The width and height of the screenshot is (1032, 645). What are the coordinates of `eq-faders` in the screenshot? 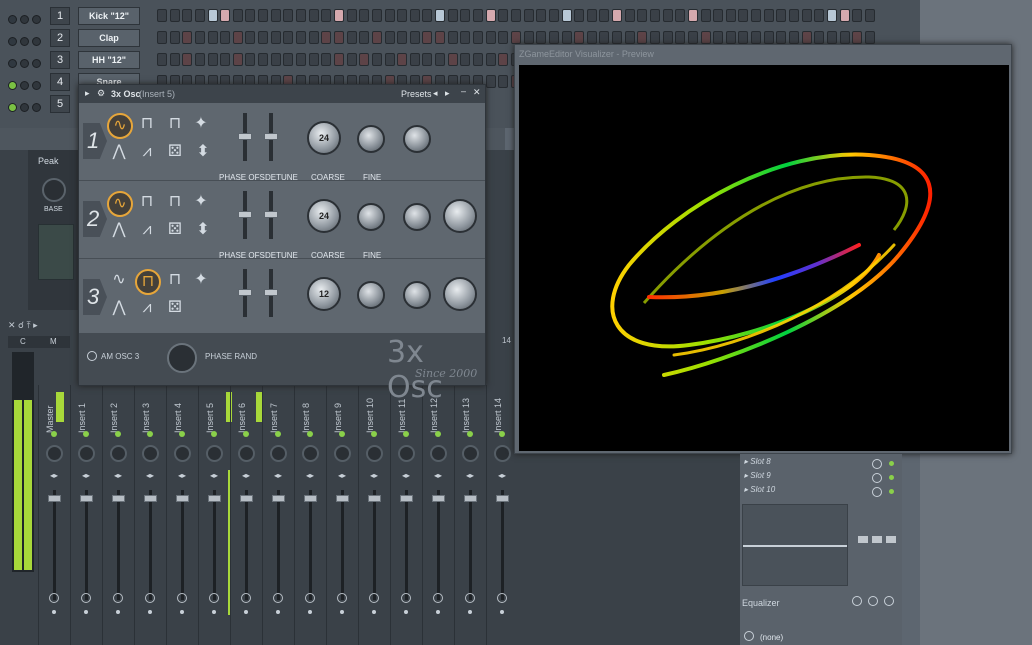 It's located at (876, 546).